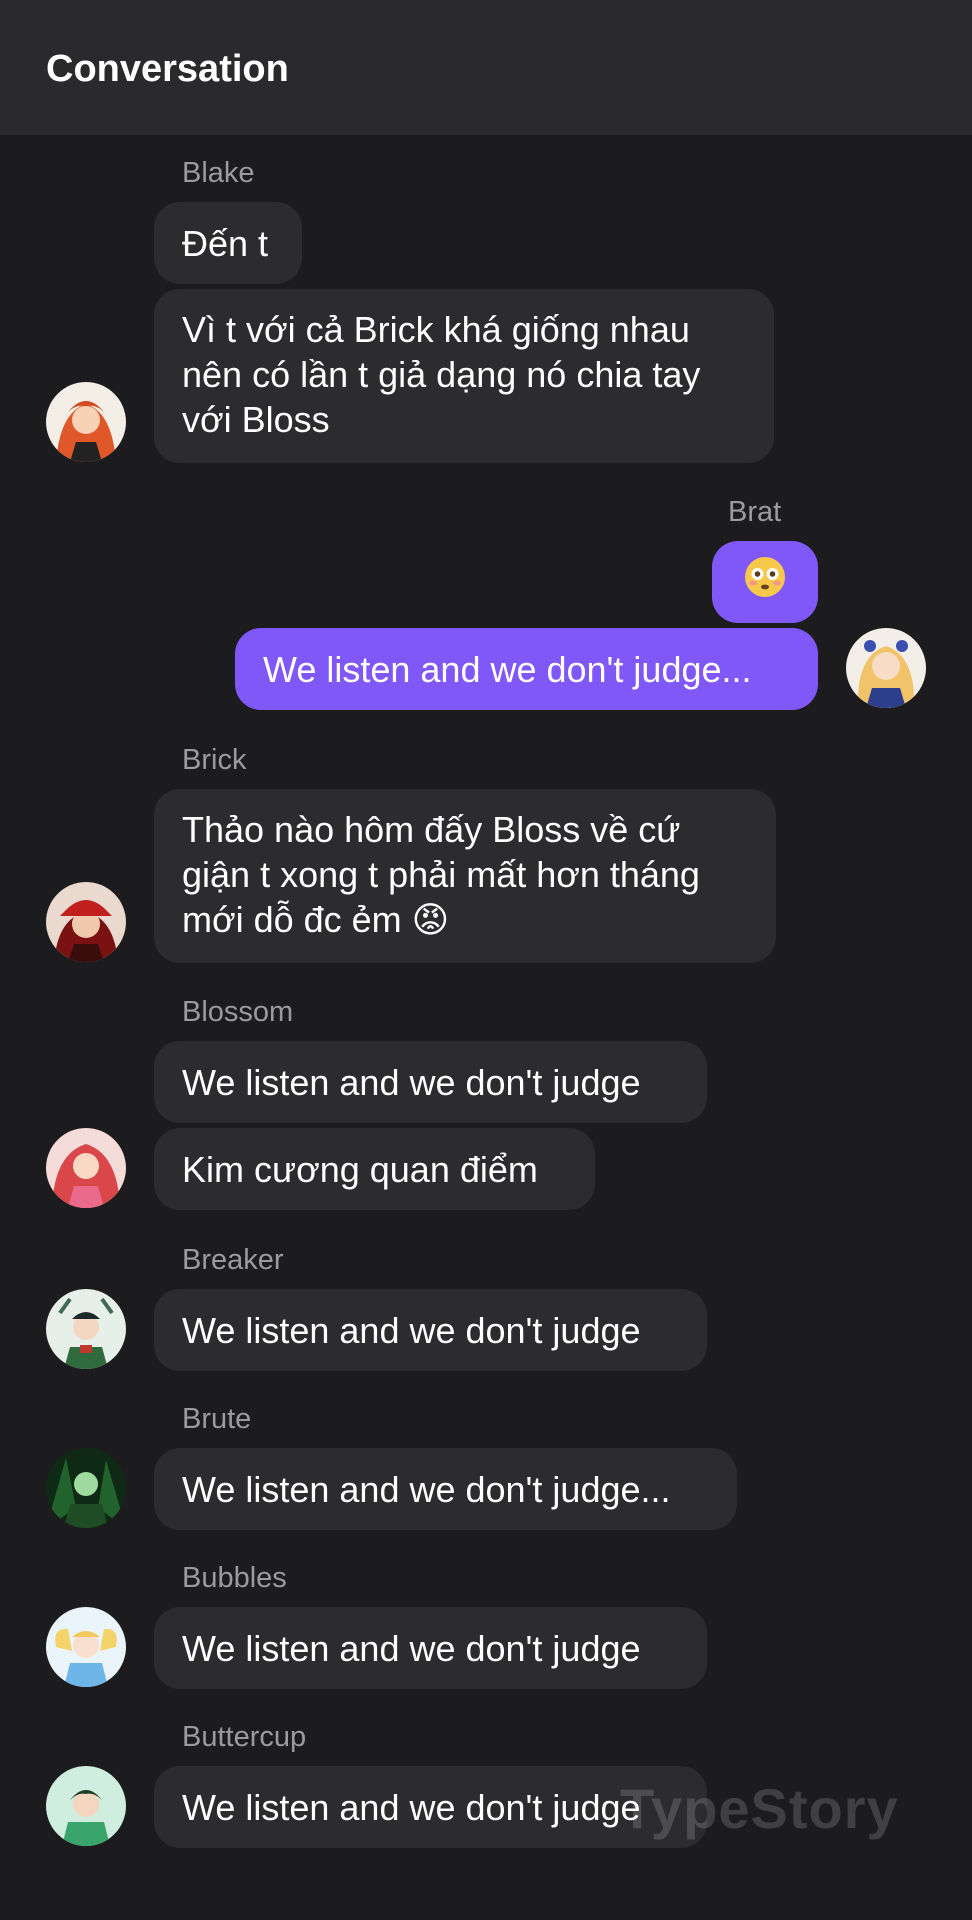 This screenshot has height=1920, width=972. Describe the element at coordinates (86, 922) in the screenshot. I see `brick-avatar` at that location.